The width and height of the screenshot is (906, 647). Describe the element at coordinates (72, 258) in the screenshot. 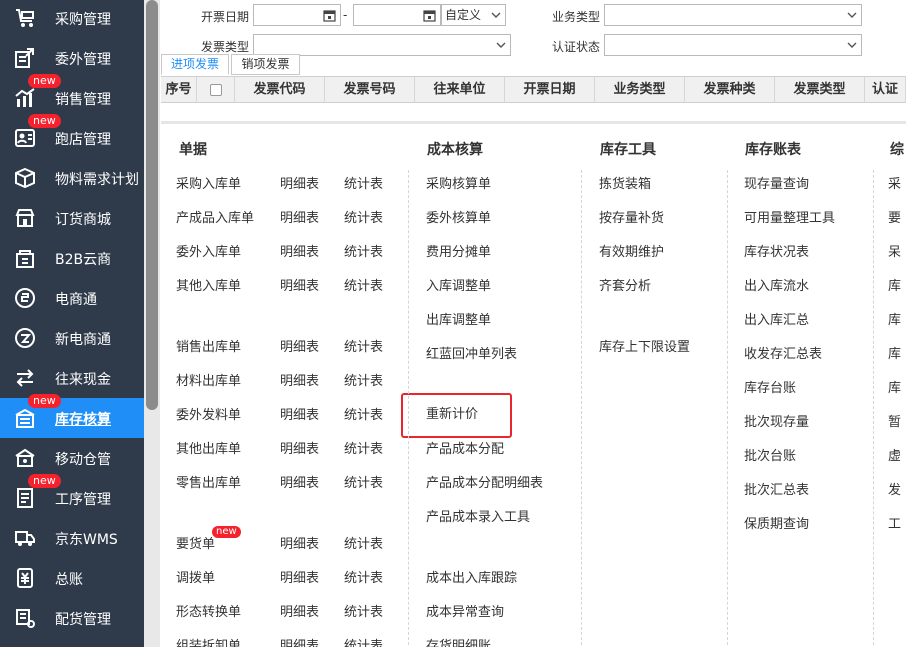

I see `sidebar-item: B2B云商` at that location.